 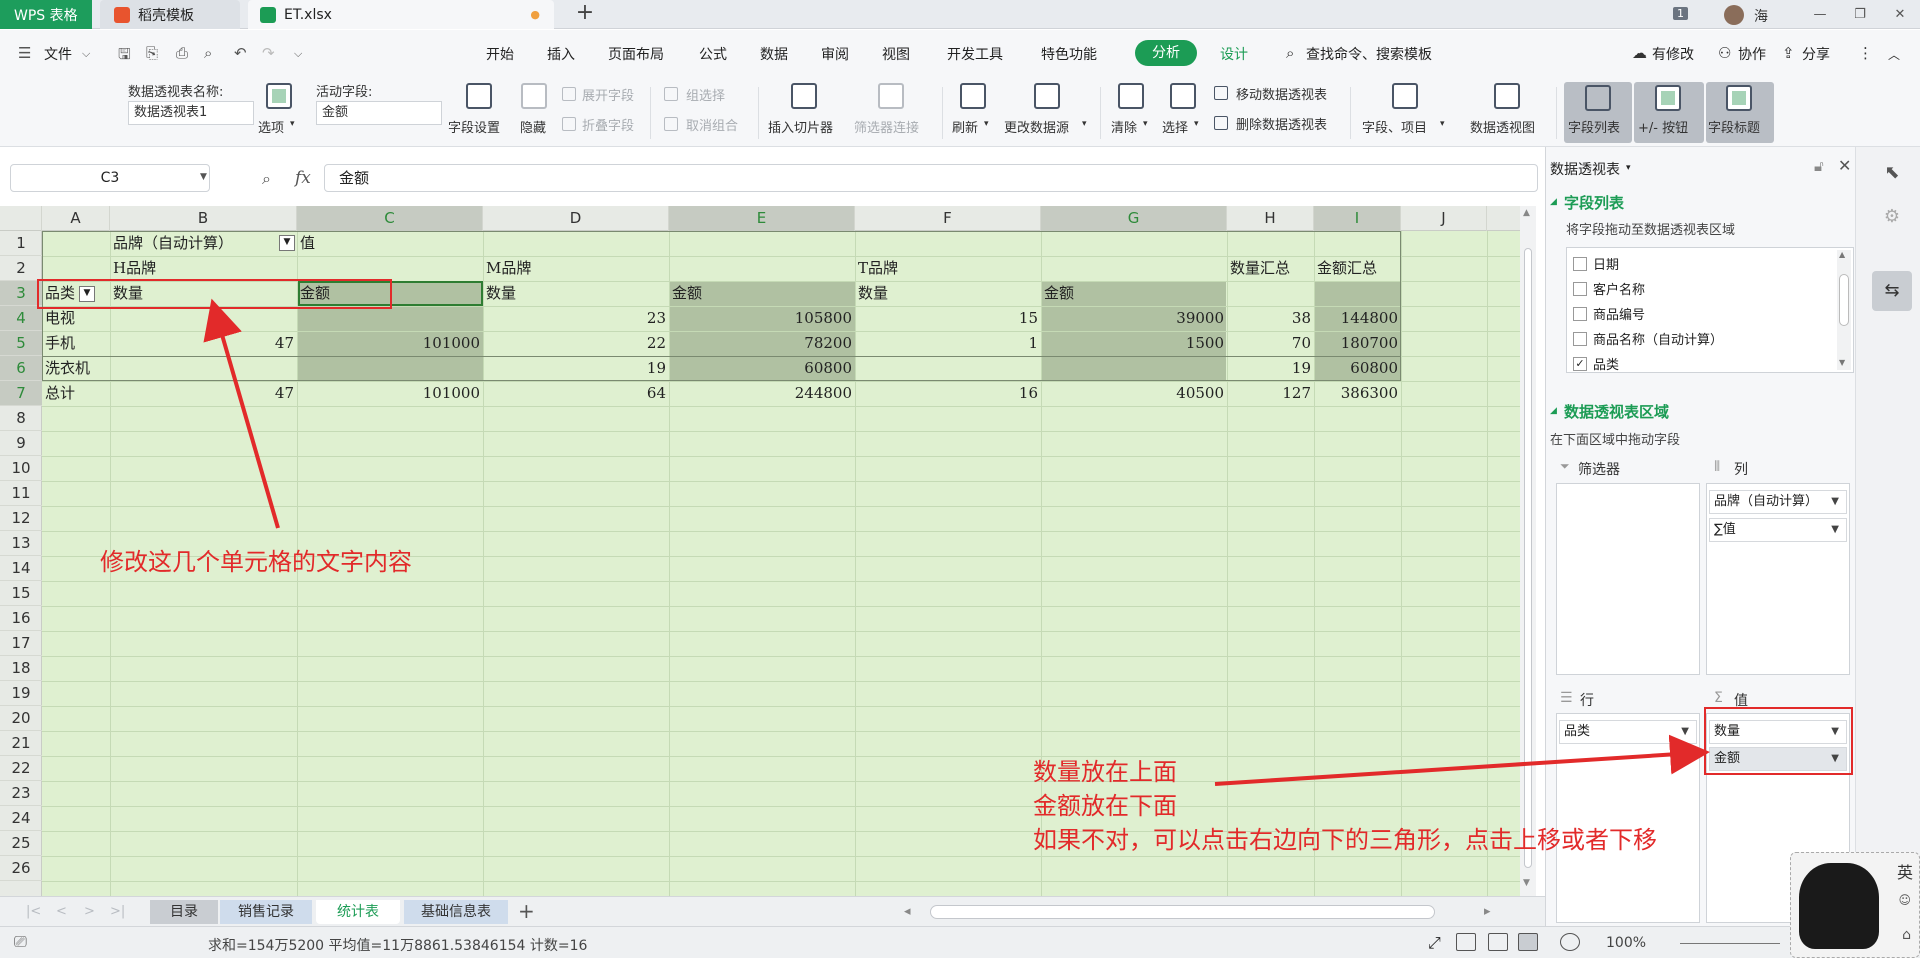 What do you see at coordinates (271, 126) in the screenshot?
I see `options-button: 选项` at bounding box center [271, 126].